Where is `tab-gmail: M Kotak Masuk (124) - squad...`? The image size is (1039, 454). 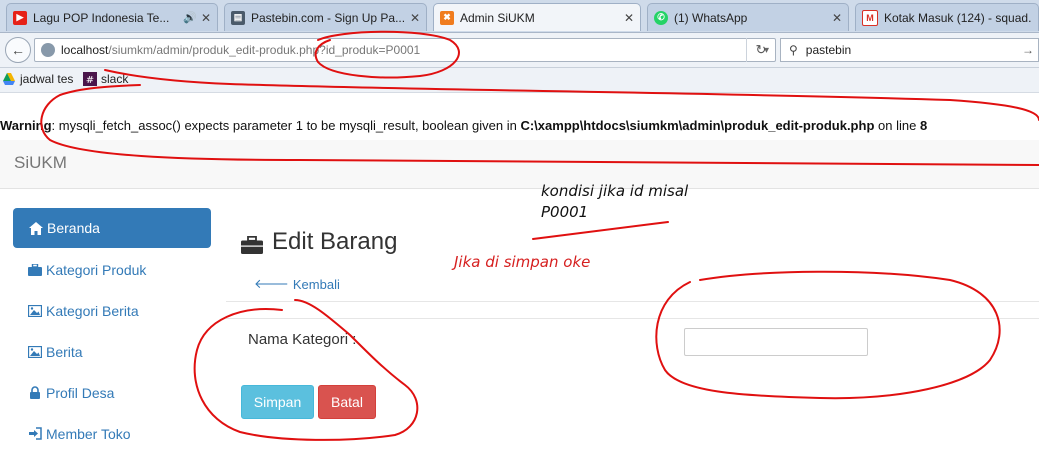
tab-gmail: M Kotak Masuk (124) - squad... is located at coordinates (947, 17).